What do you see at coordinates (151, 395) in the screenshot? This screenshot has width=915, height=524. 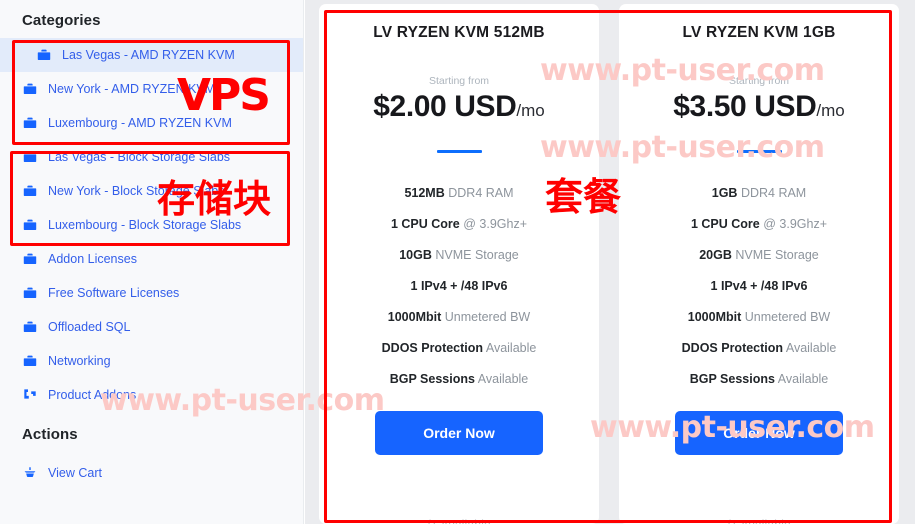 I see `sidebar-item-product-addons: Product Addons` at bounding box center [151, 395].